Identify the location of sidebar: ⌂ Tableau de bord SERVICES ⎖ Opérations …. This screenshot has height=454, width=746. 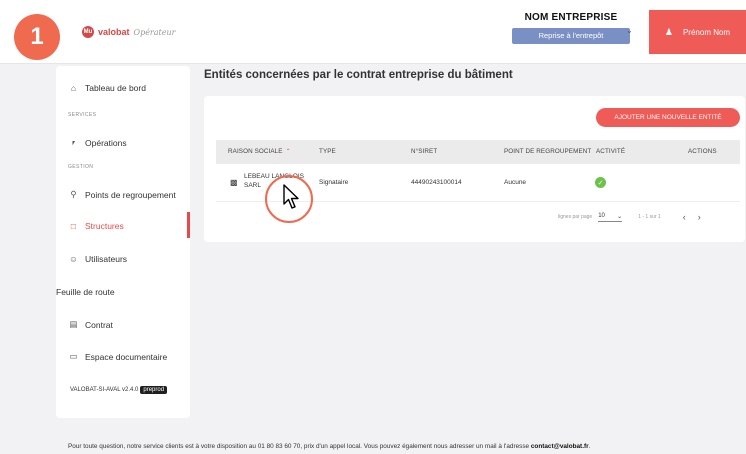
(123, 242).